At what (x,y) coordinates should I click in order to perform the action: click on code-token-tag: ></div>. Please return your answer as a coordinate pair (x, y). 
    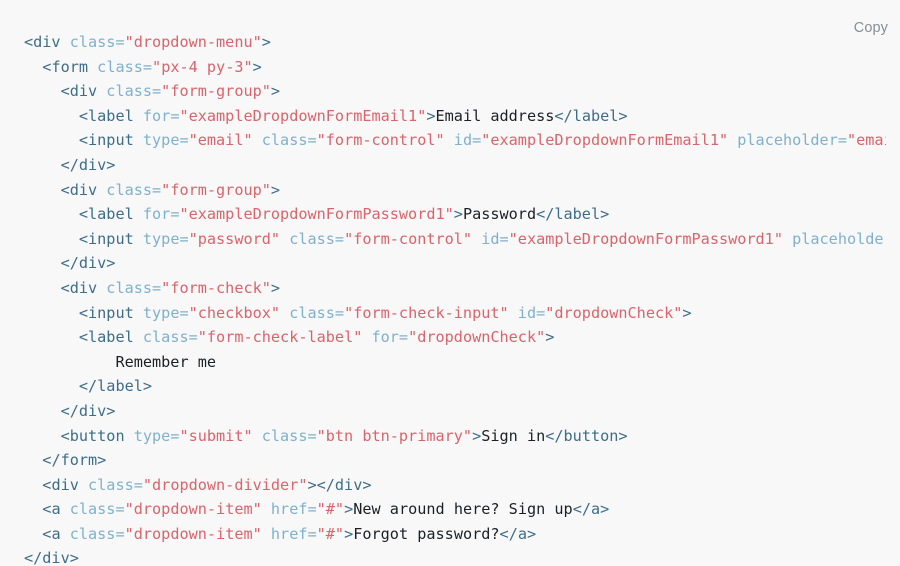
    Looking at the image, I should click on (339, 484).